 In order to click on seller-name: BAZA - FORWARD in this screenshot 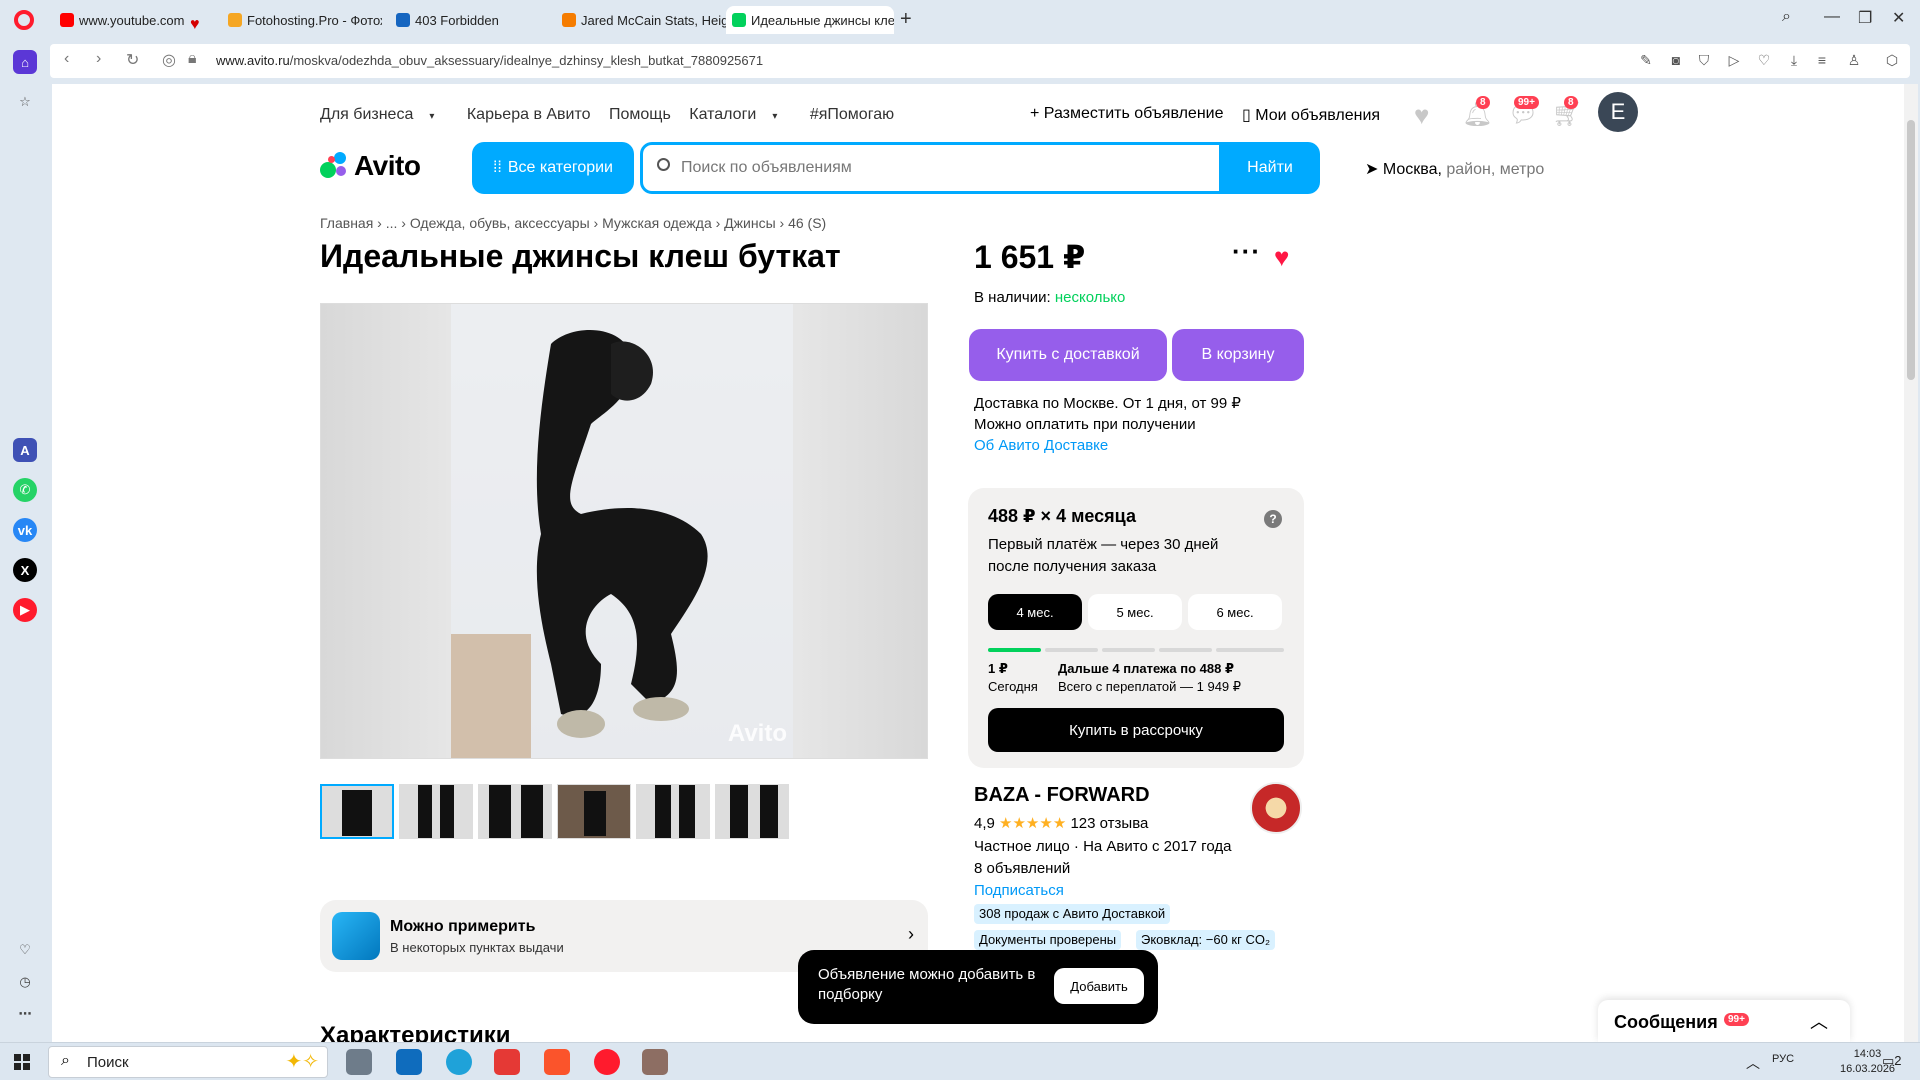, I will do `click(1062, 795)`.